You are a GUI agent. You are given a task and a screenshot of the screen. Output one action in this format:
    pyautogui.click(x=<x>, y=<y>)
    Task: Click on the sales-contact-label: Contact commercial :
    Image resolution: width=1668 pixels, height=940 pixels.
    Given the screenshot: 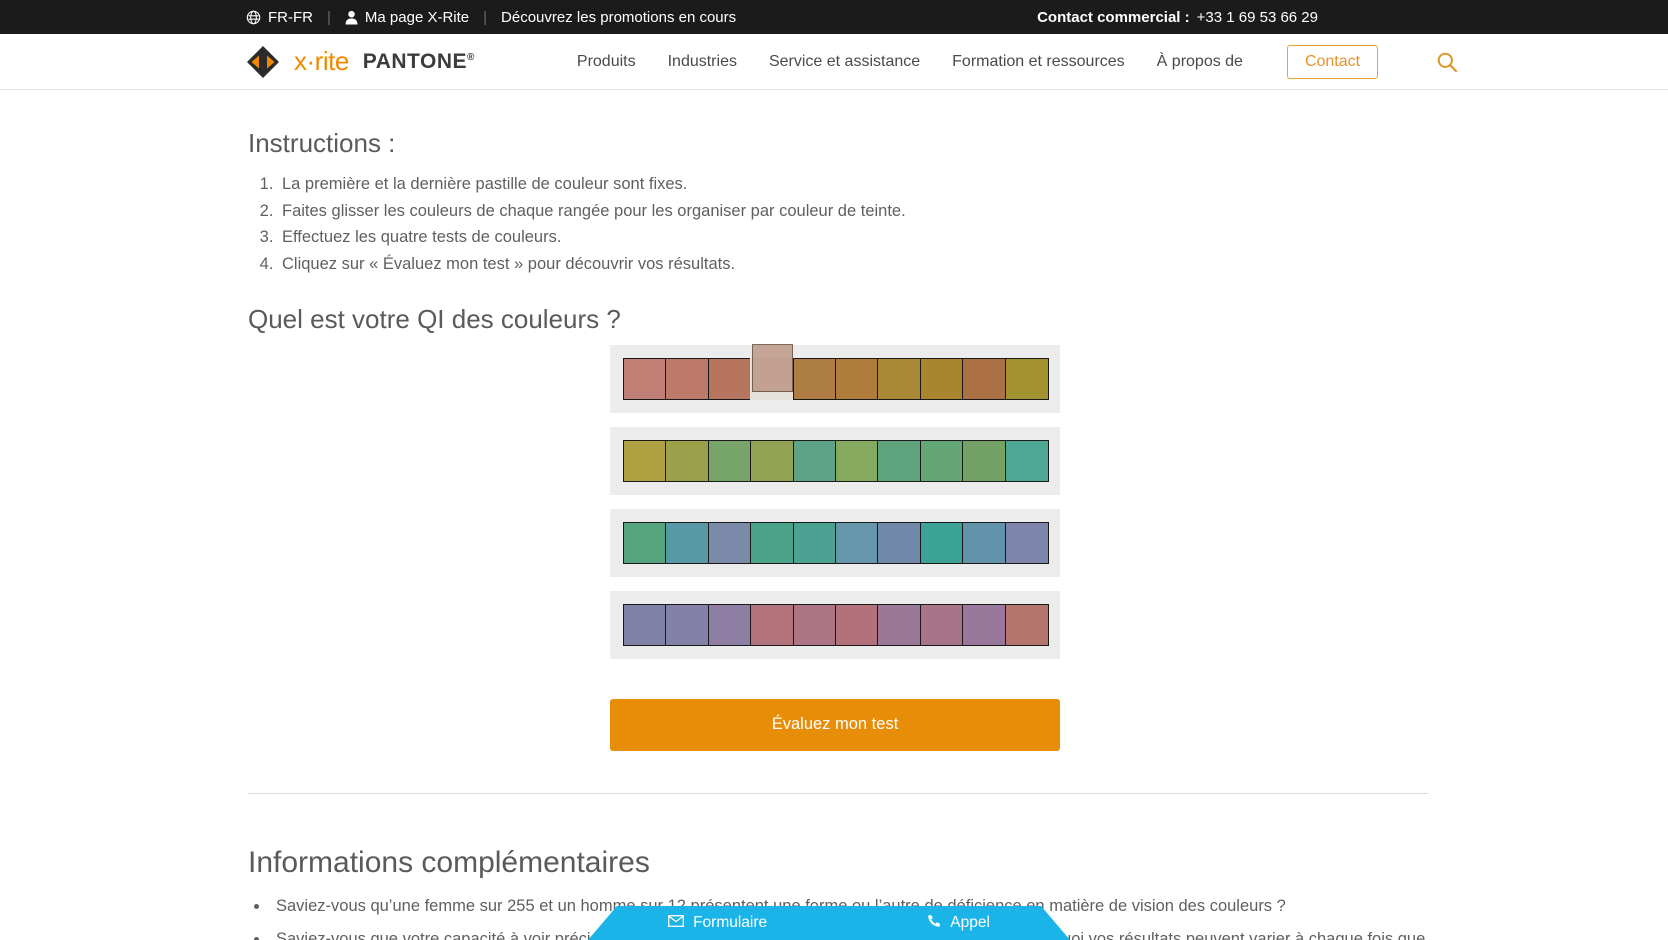 What is the action you would take?
    pyautogui.click(x=1113, y=17)
    